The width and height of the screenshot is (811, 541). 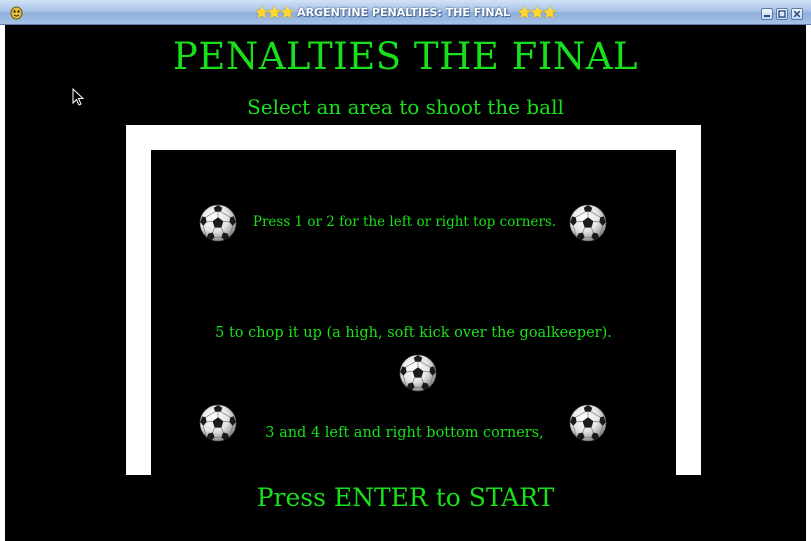 I want to click on title-stars-right: ⭐⭐⭐, so click(x=537, y=12).